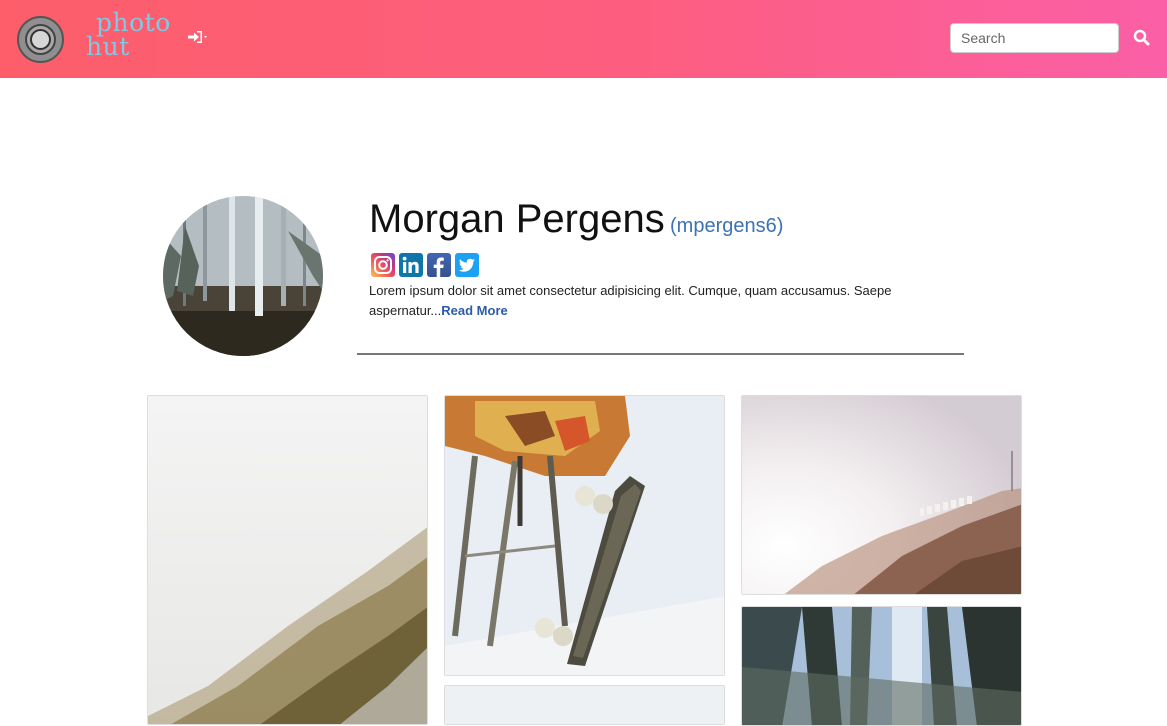 This screenshot has width=1167, height=726. Describe the element at coordinates (133, 22) in the screenshot. I see `brand-line-1: photo` at that location.